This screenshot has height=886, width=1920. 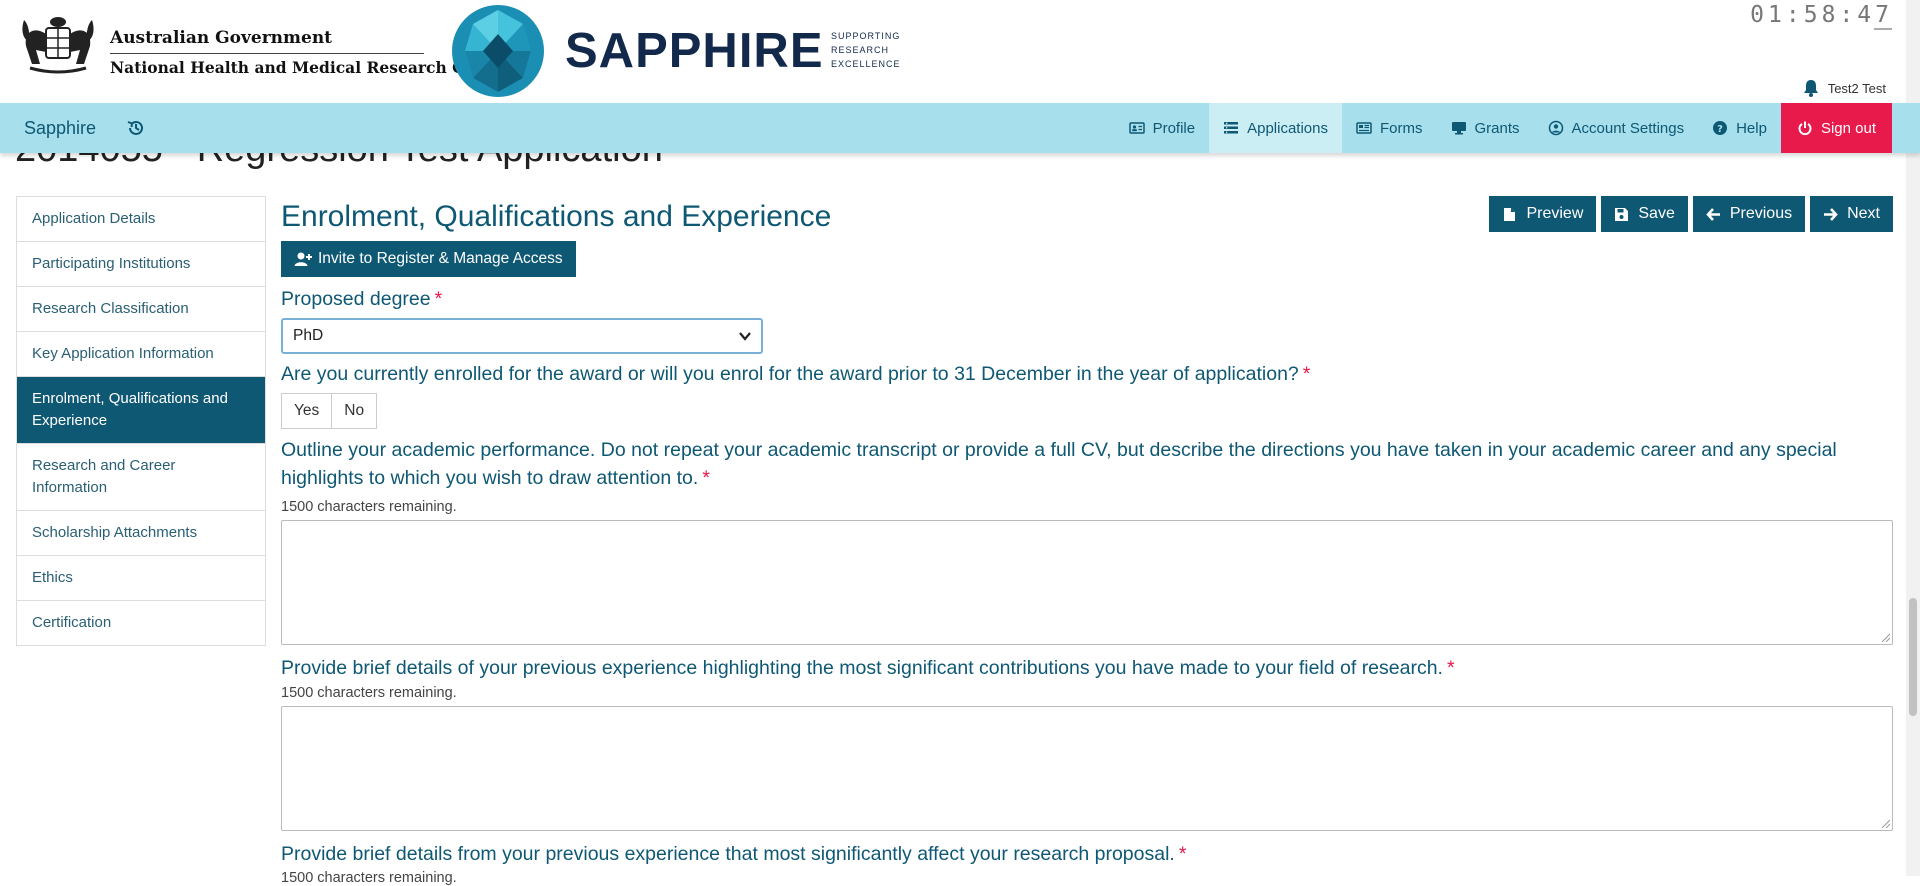 What do you see at coordinates (1555, 213) in the screenshot?
I see `preview-label: Preview` at bounding box center [1555, 213].